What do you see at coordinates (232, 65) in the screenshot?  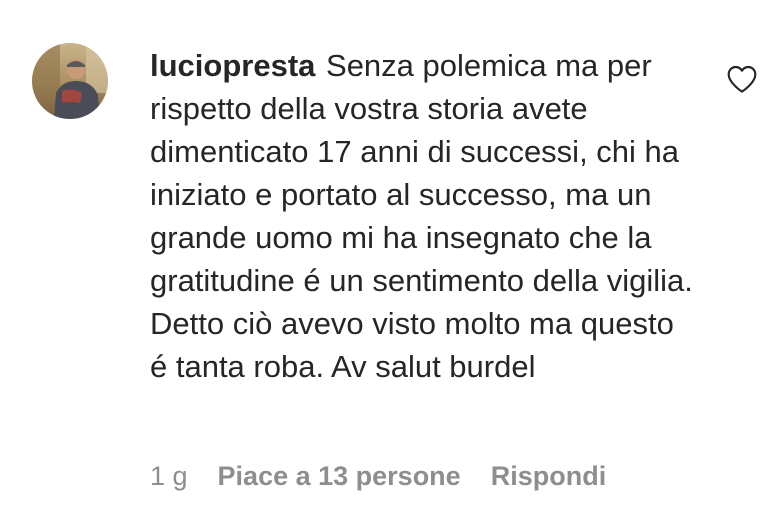 I see `username-link: luciopresta` at bounding box center [232, 65].